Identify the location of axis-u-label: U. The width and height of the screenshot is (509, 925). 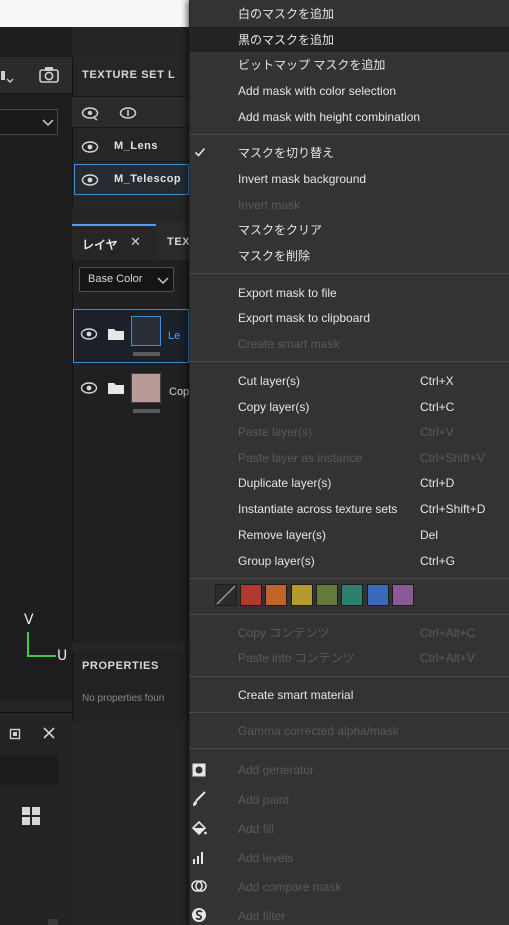
(62, 656).